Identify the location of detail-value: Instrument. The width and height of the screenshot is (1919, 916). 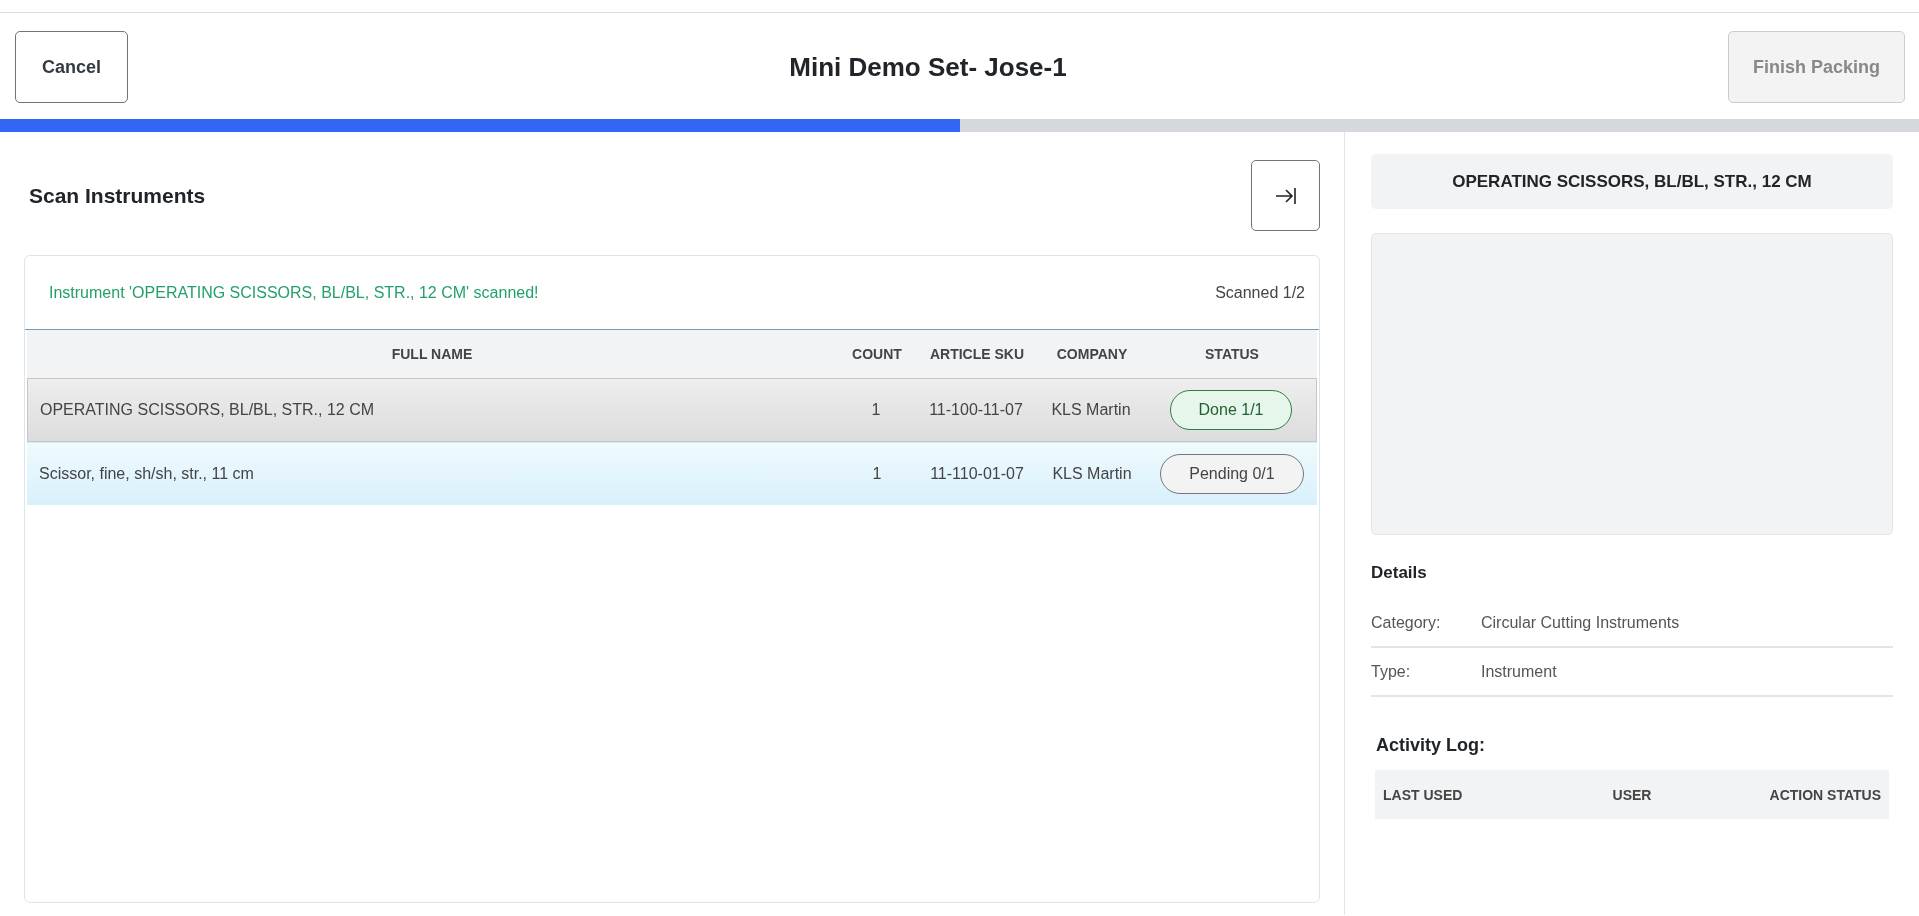
(1519, 671).